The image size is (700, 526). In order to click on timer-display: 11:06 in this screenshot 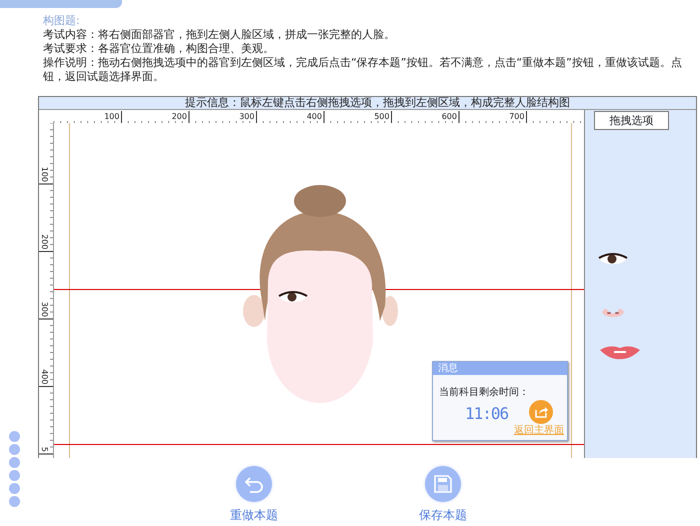, I will do `click(486, 414)`.